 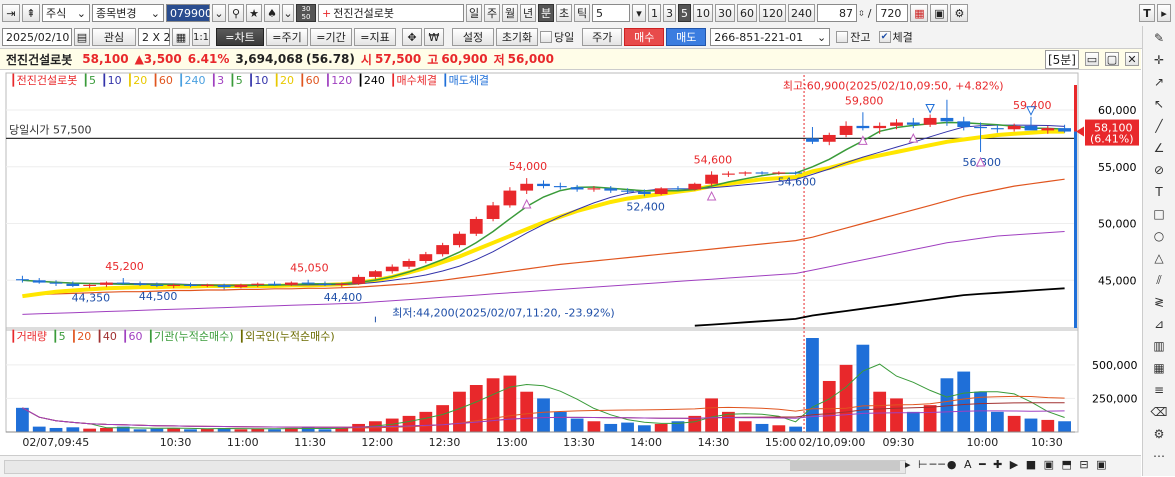 What do you see at coordinates (434, 37) in the screenshot?
I see `won-icon: ₩` at bounding box center [434, 37].